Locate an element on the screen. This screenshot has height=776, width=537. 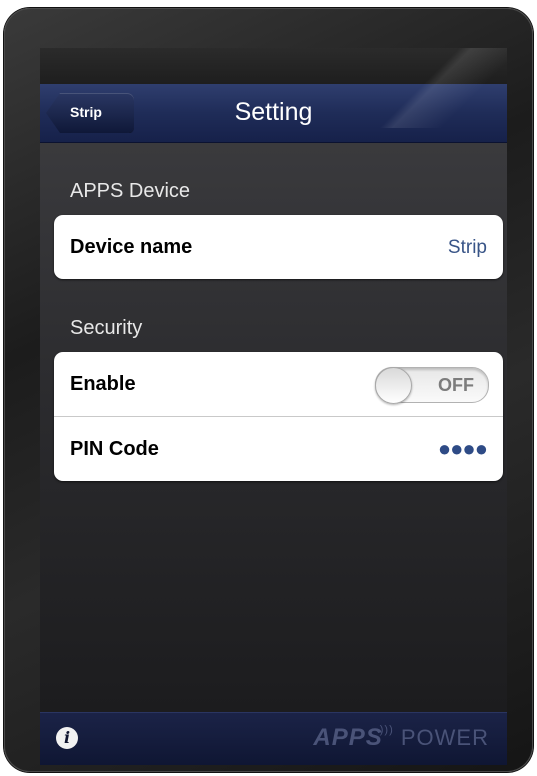
toggle-state-text: OFF is located at coordinates (456, 385).